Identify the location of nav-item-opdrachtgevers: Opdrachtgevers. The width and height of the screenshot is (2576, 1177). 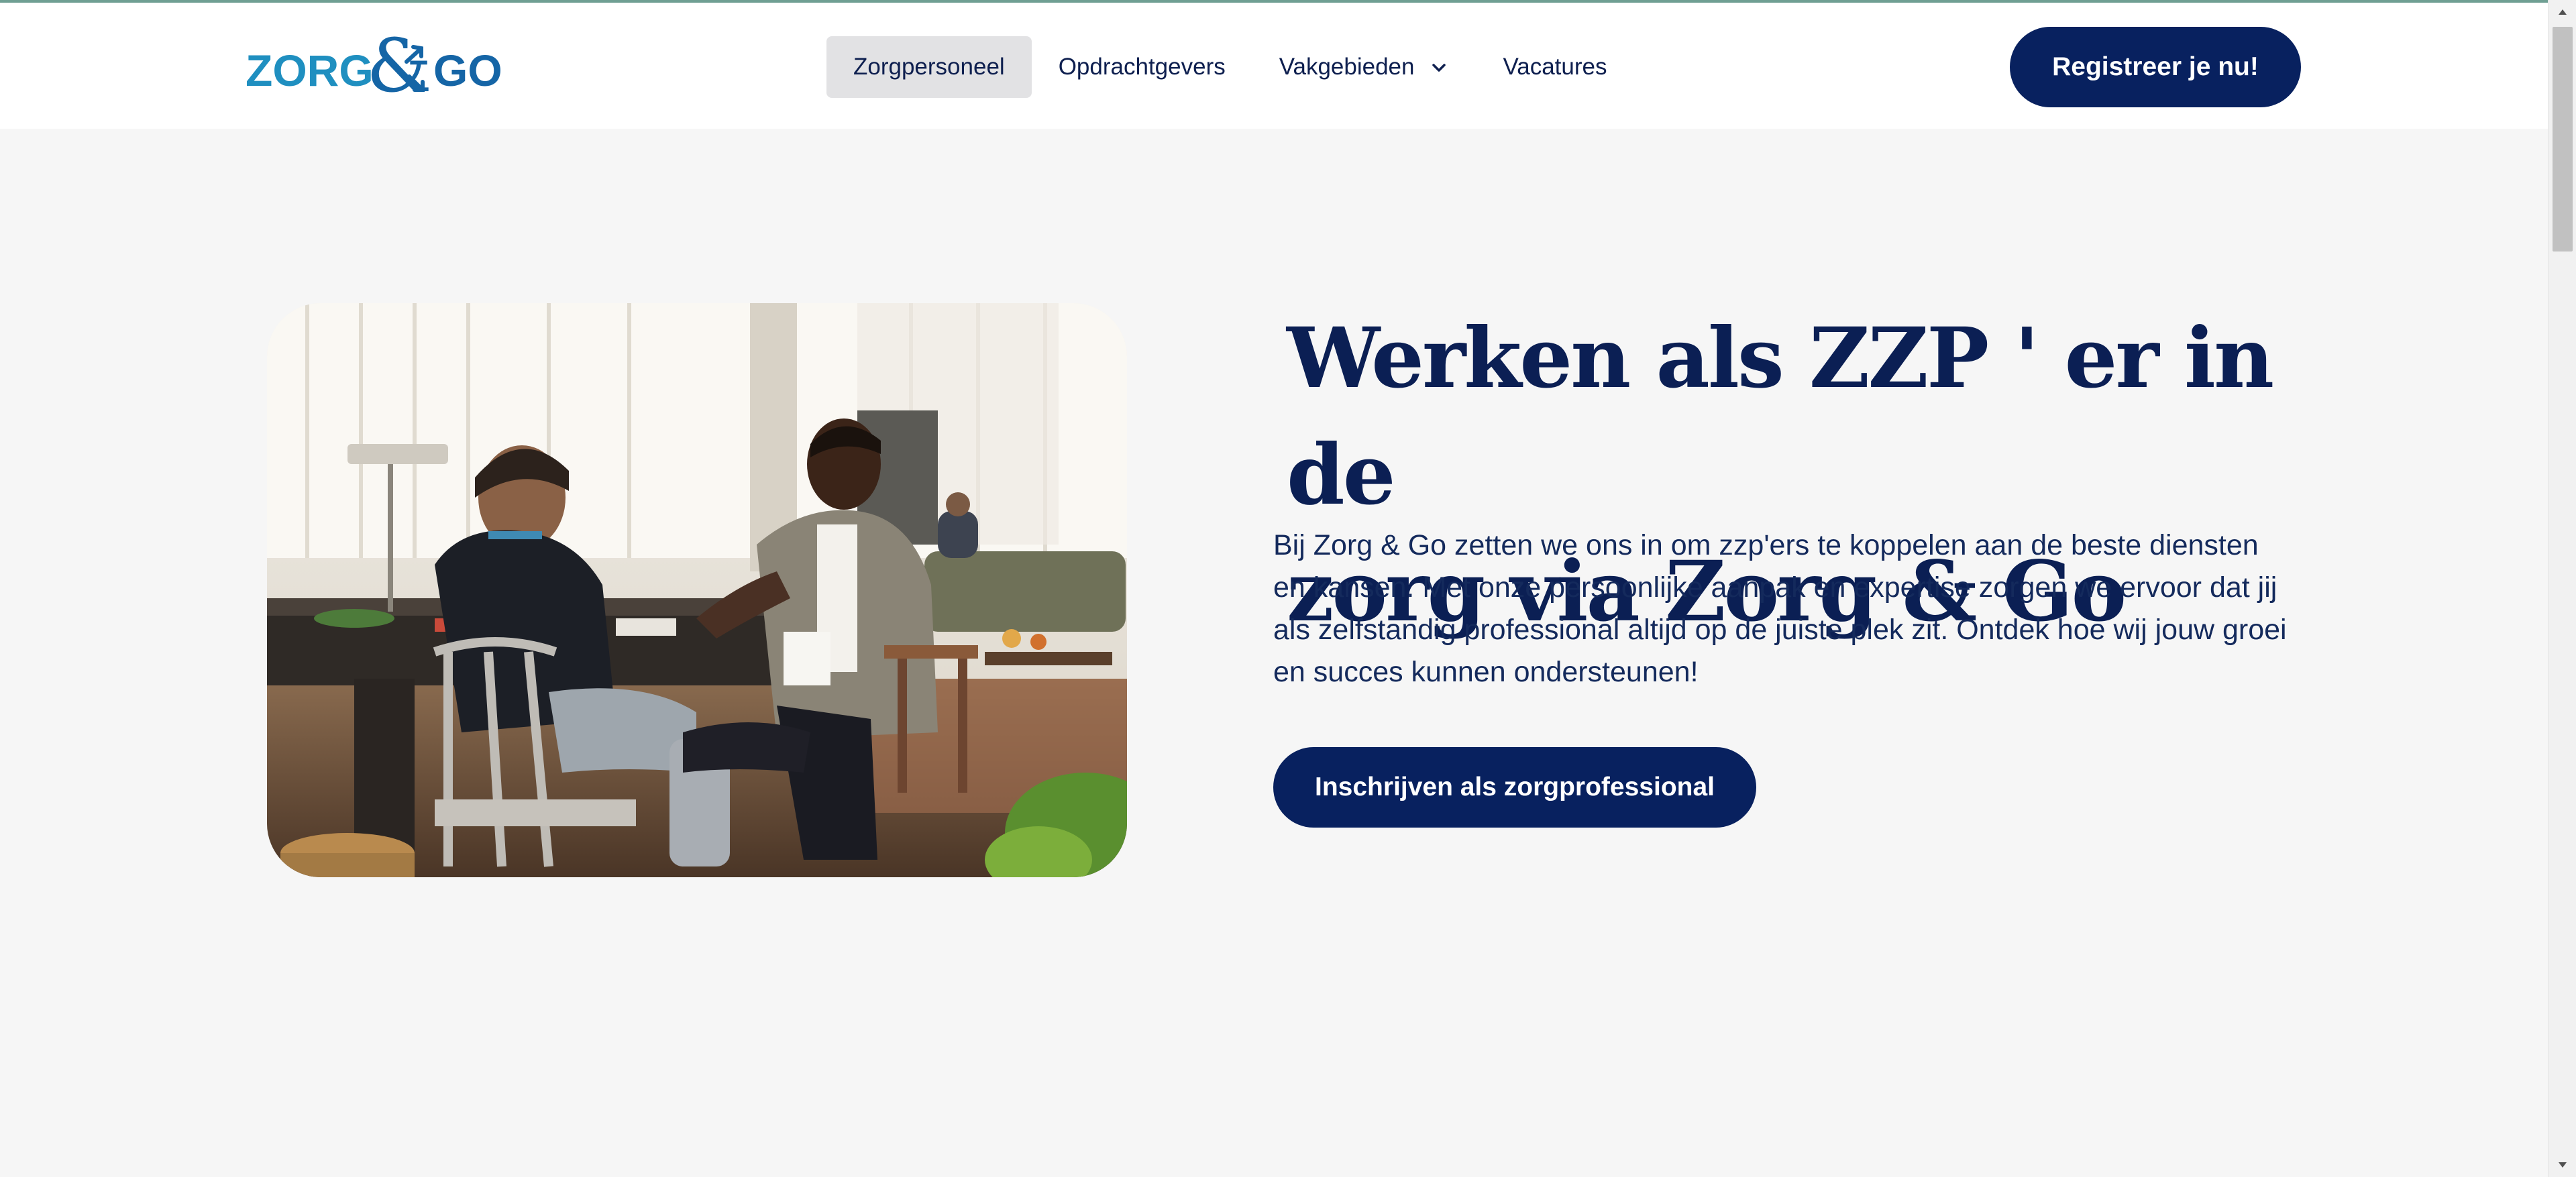
(1142, 67).